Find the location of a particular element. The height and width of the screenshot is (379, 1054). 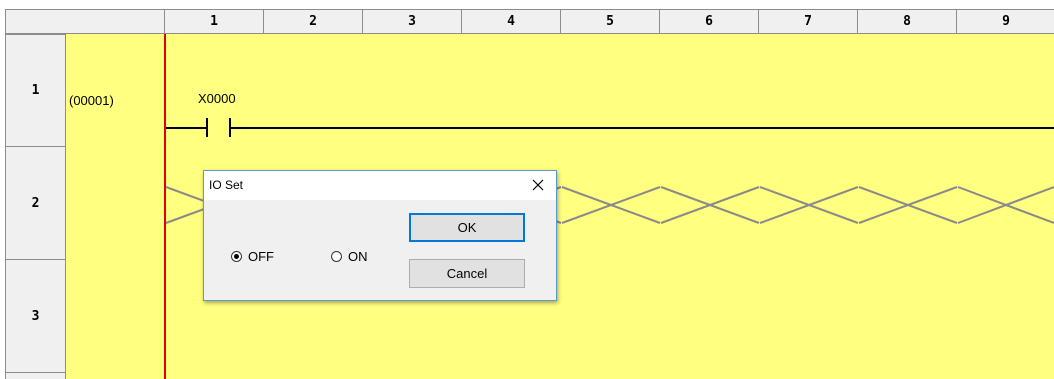

column-header: 2 is located at coordinates (313, 21).